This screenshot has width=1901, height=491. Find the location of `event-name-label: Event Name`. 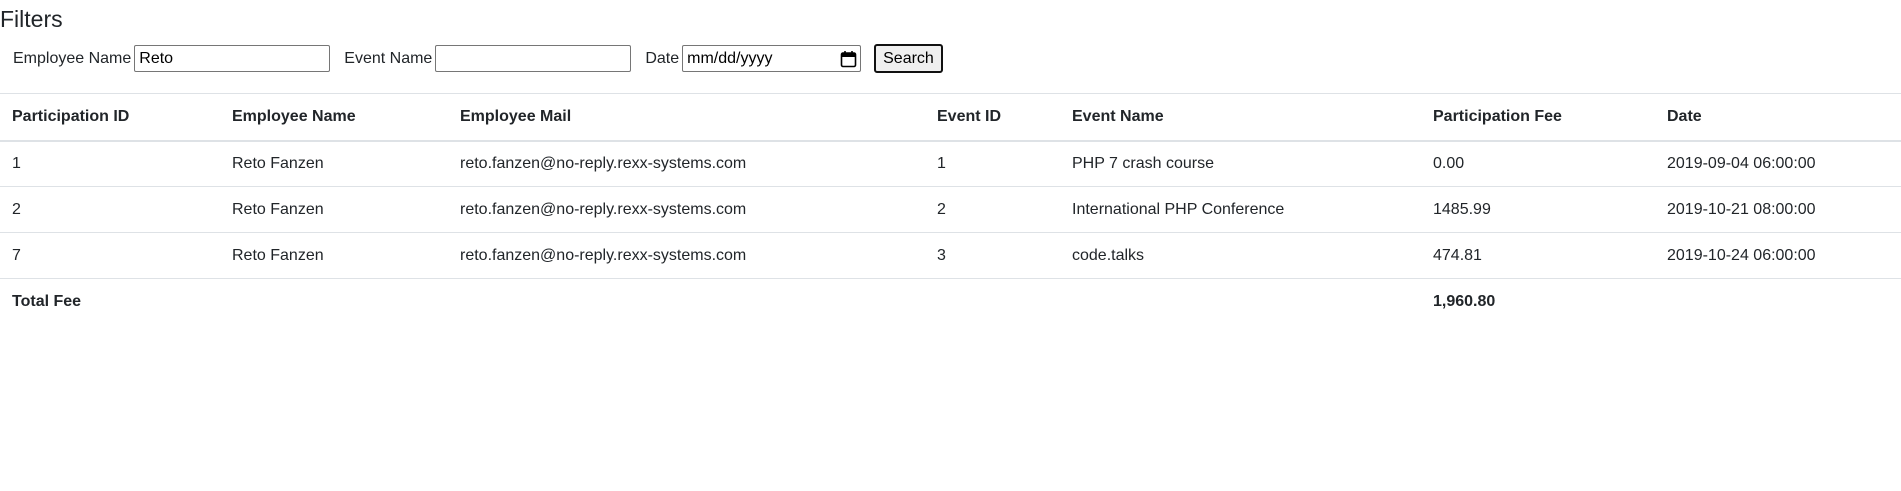

event-name-label: Event Name is located at coordinates (388, 58).